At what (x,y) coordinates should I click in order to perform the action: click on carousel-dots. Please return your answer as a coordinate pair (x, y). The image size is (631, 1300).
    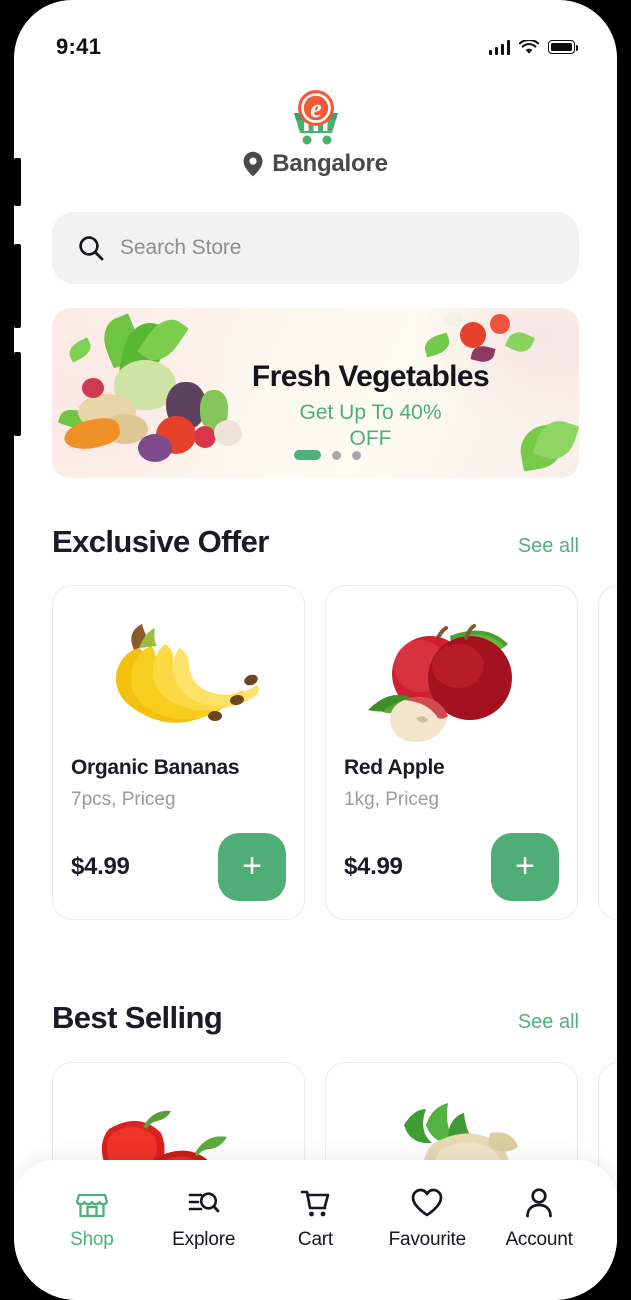
    Looking at the image, I should click on (315, 455).